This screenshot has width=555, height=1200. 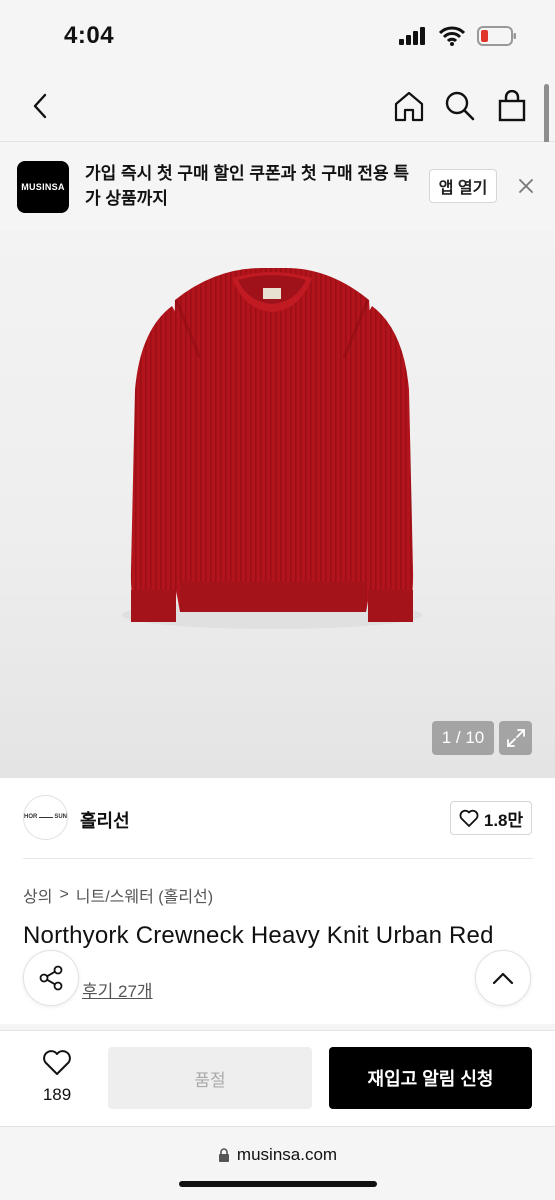 I want to click on product-title: Northyork Crewneck Heavy Knit Urban Red, so click(x=258, y=935).